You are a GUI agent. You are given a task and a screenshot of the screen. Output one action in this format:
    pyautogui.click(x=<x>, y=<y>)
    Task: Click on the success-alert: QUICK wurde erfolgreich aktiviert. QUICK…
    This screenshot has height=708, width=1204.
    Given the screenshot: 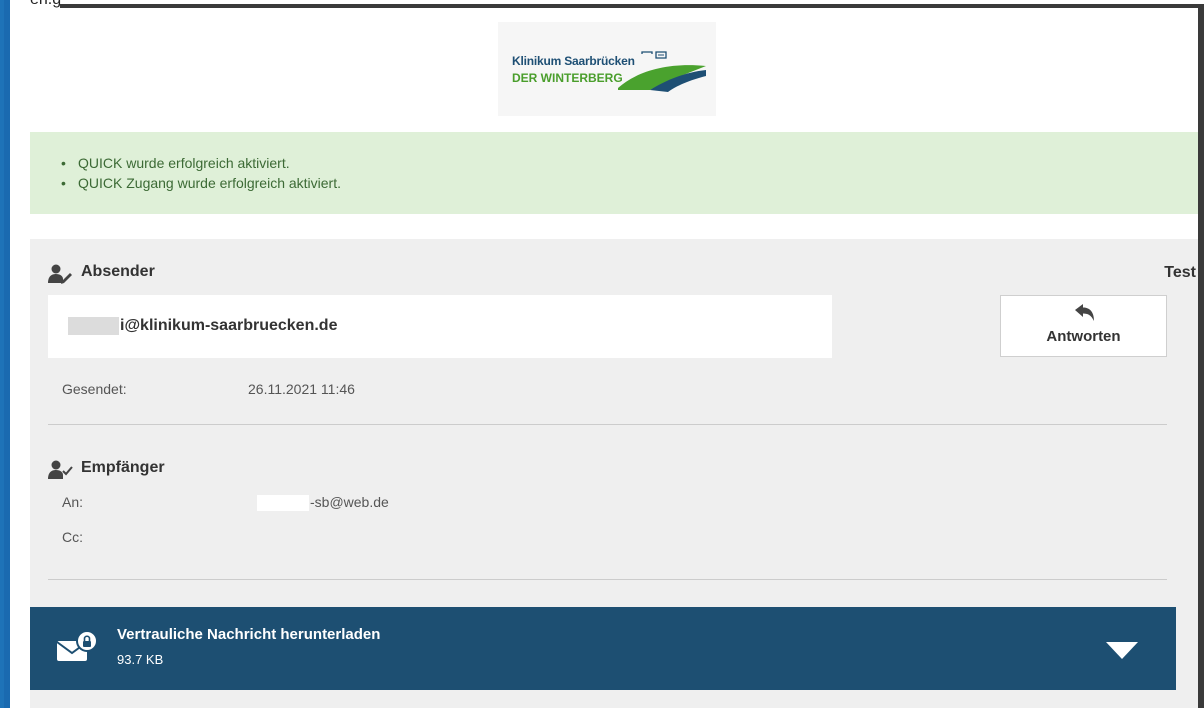 What is the action you would take?
    pyautogui.click(x=614, y=173)
    